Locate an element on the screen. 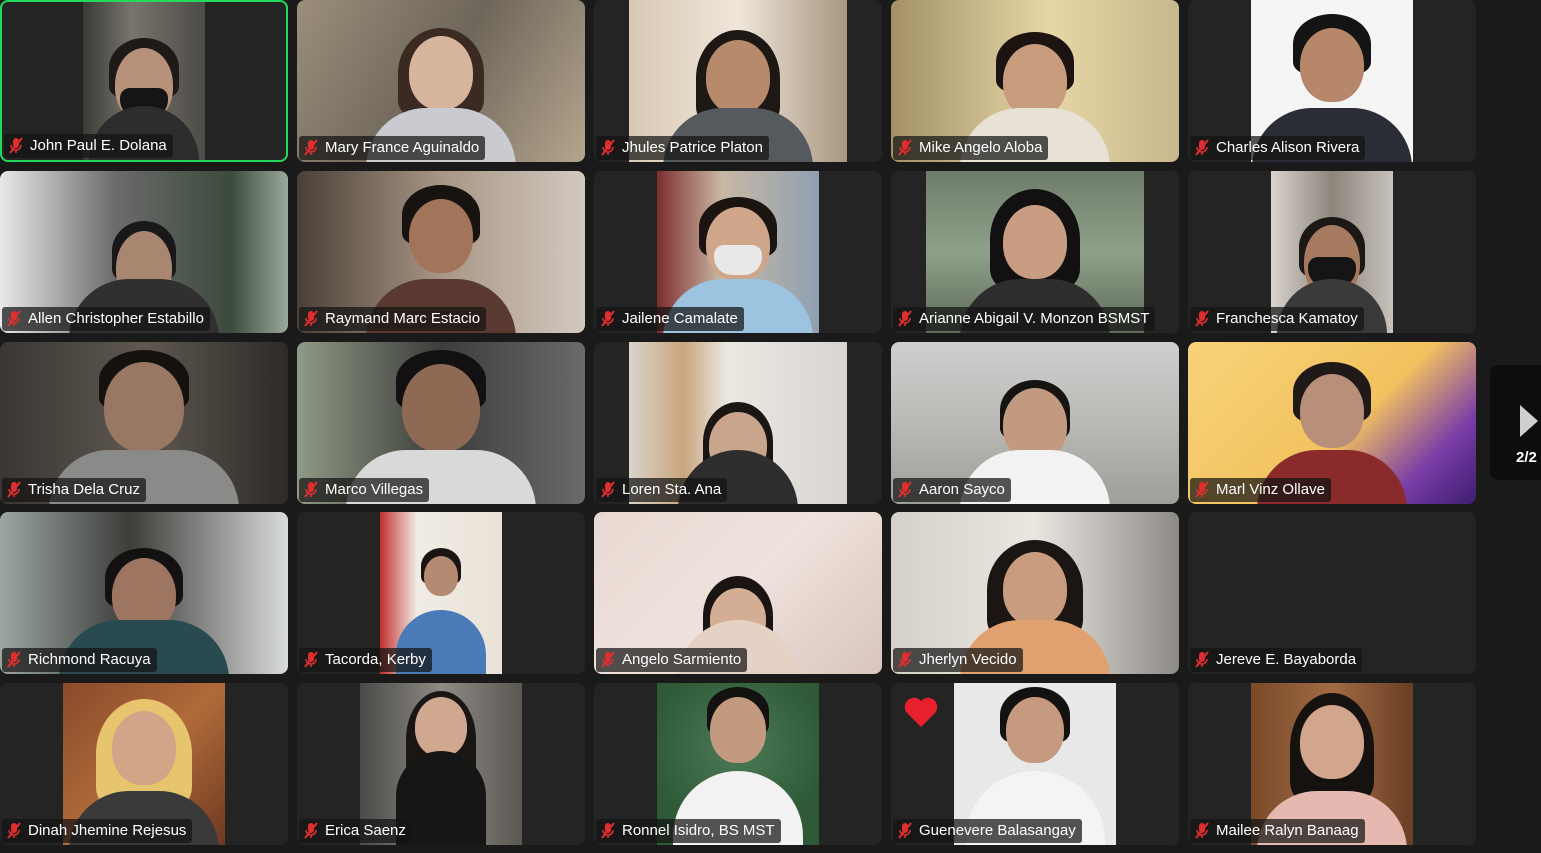  participant-name: Guenevere Balasangay is located at coordinates (997, 830).